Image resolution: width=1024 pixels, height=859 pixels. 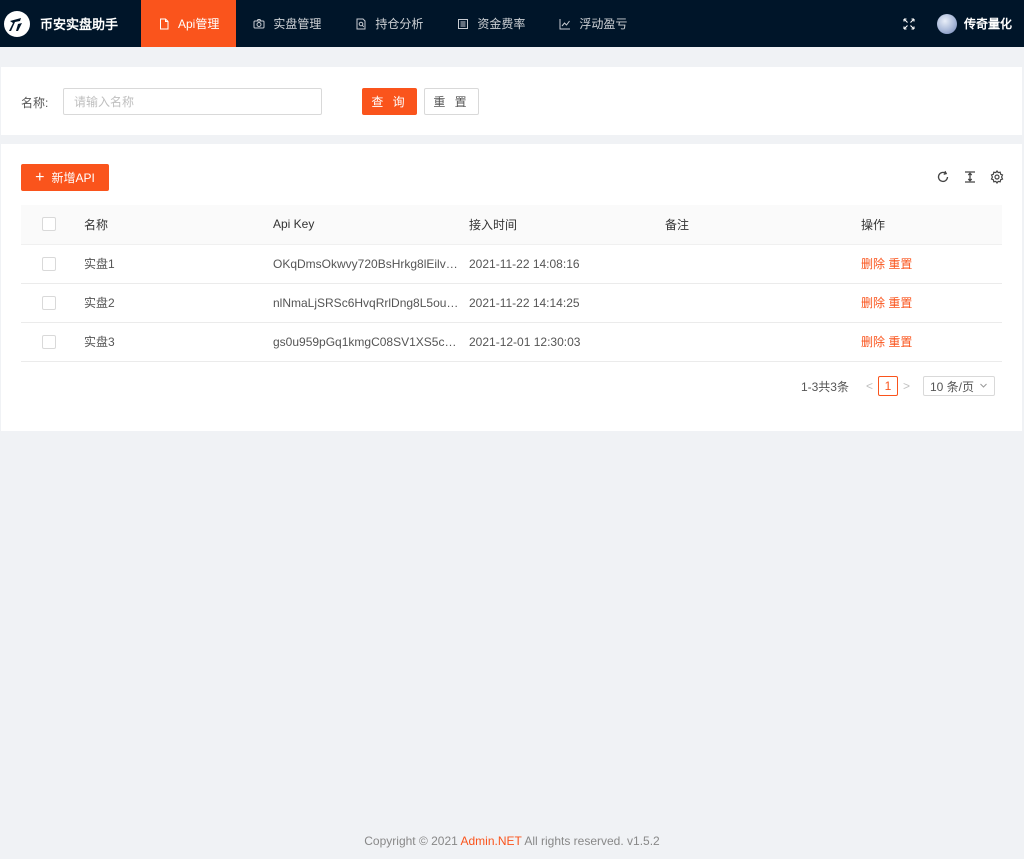 What do you see at coordinates (567, 303) in the screenshot?
I see `row-time: 2021-11-22 14:14:25` at bounding box center [567, 303].